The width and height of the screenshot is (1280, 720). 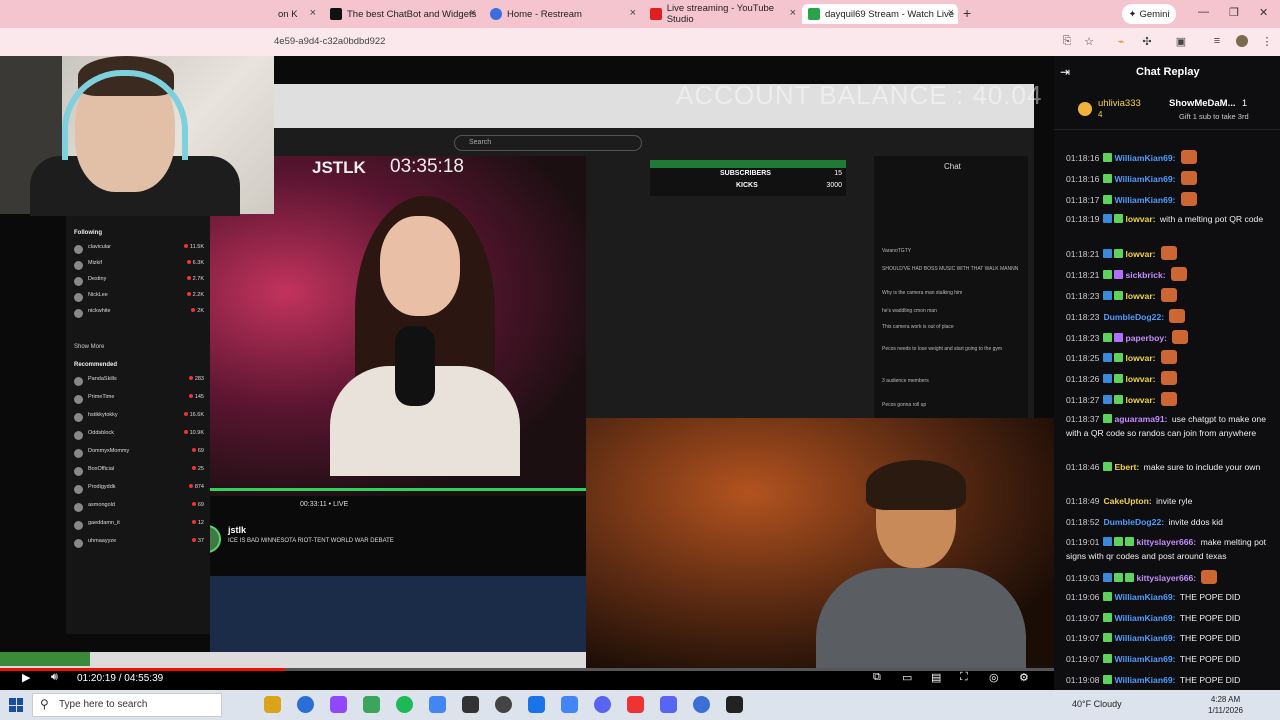 What do you see at coordinates (877, 677) in the screenshot?
I see `miniplayer-icon: ⧉` at bounding box center [877, 677].